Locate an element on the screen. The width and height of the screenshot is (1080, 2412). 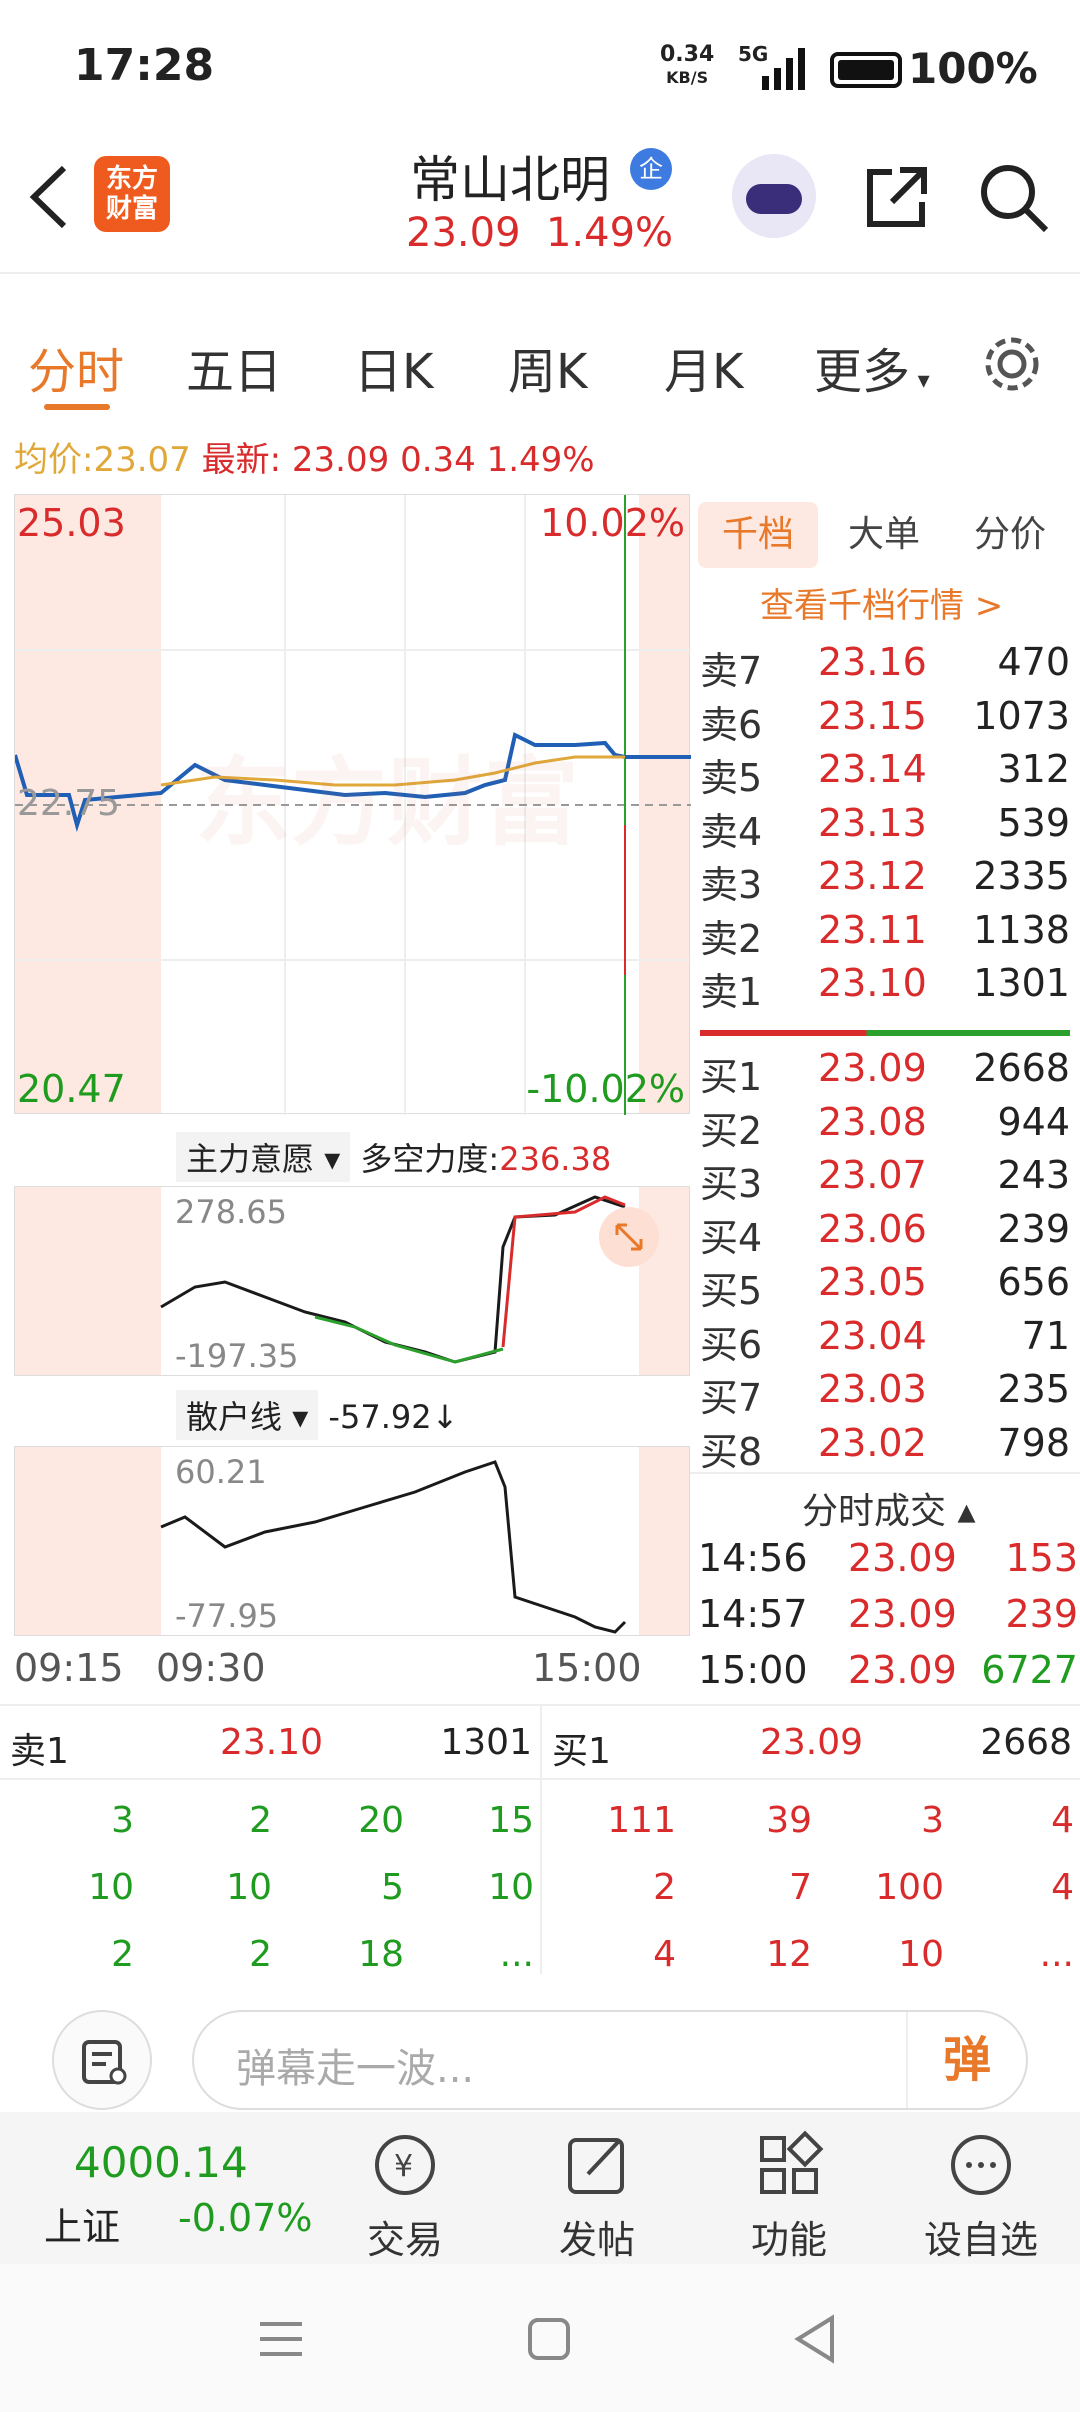
nav-functions: 功能 is located at coordinates (789, 2197).